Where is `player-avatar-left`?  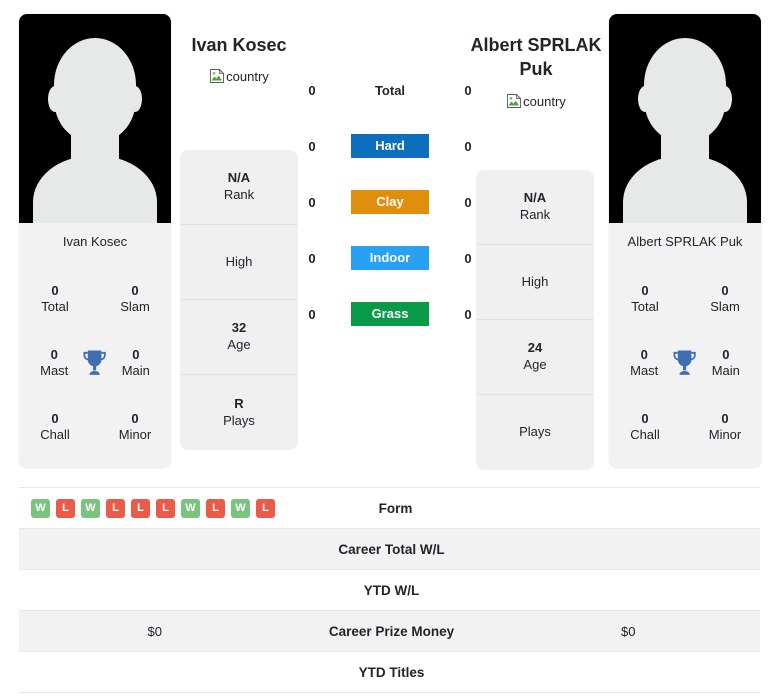 player-avatar-left is located at coordinates (95, 118).